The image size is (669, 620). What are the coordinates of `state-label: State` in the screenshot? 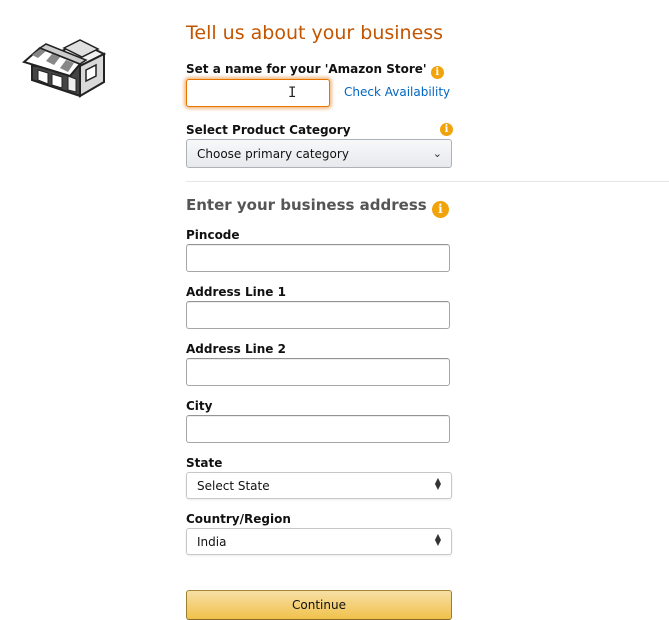 It's located at (204, 463).